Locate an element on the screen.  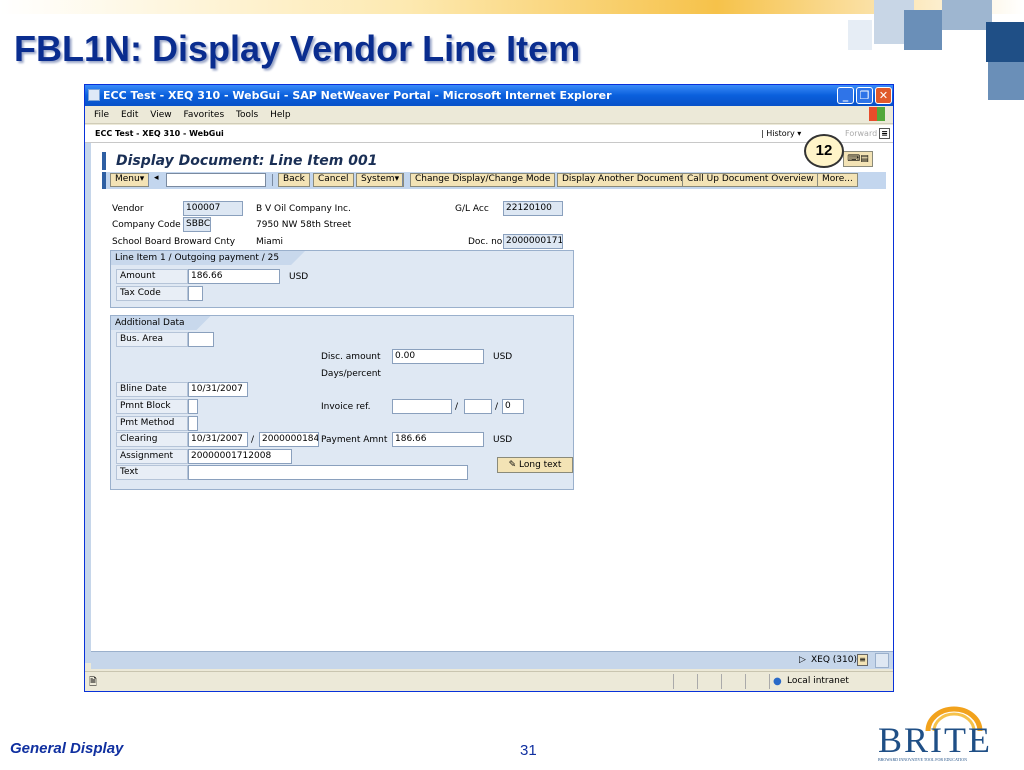
pmt-method-field is located at coordinates (193, 423).